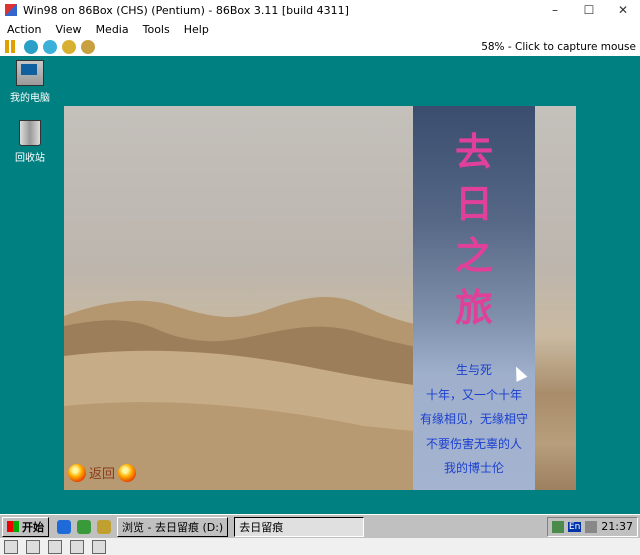  I want to click on windows-flag-icon, so click(13, 526).